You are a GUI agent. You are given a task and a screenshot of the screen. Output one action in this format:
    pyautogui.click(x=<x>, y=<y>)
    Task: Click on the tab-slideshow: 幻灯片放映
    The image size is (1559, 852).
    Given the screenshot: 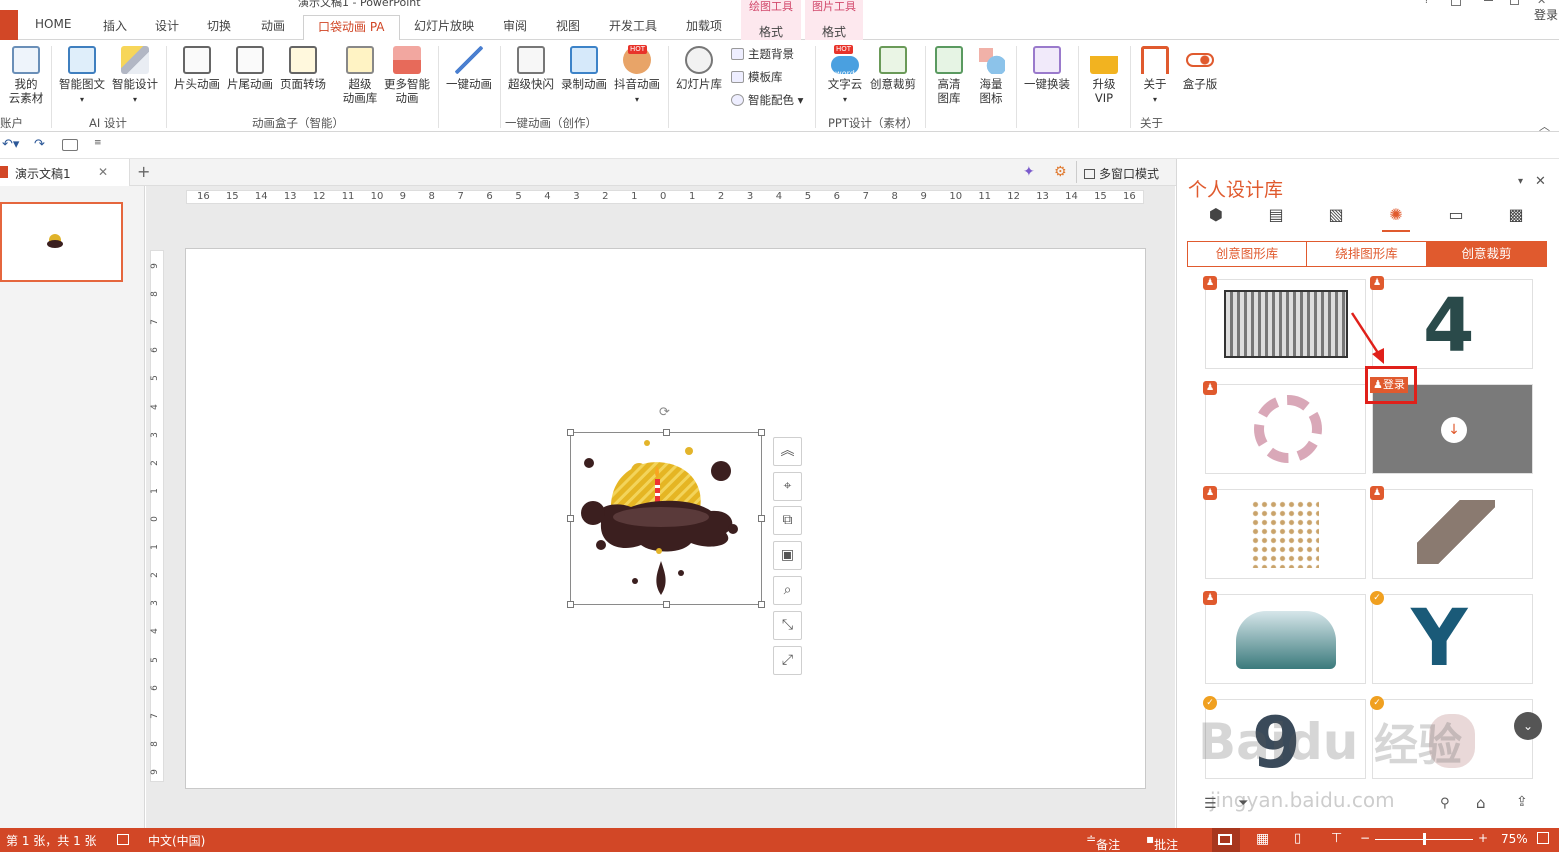 What is the action you would take?
    pyautogui.click(x=444, y=25)
    